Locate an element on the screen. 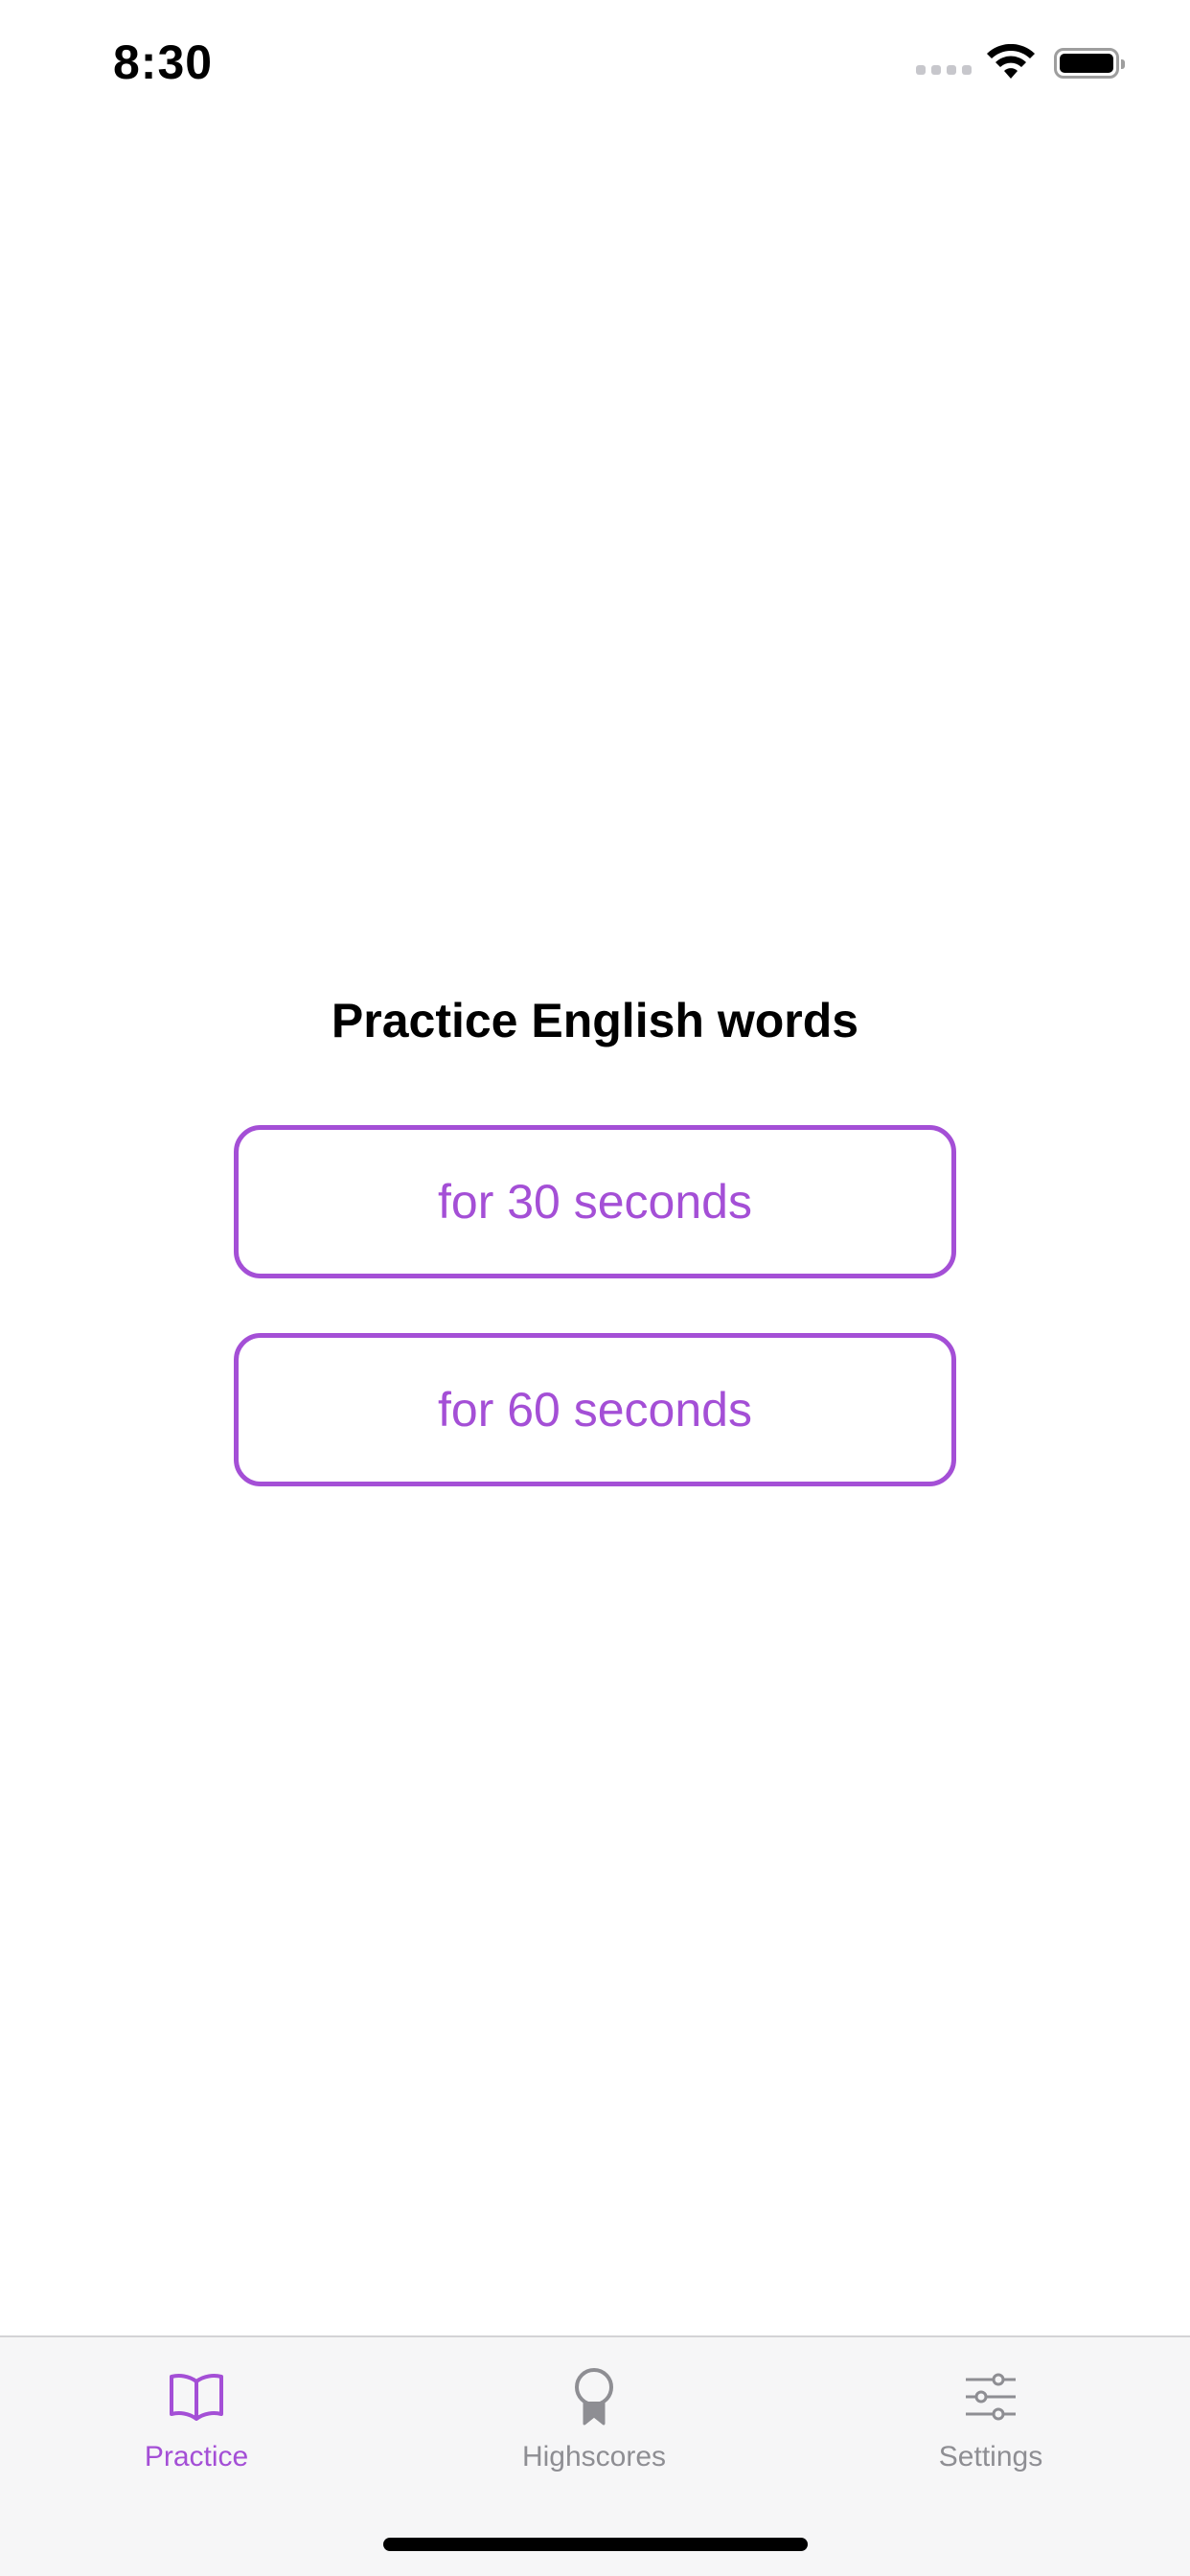 Image resolution: width=1190 pixels, height=2576 pixels. status-time: 8:30 is located at coordinates (163, 62).